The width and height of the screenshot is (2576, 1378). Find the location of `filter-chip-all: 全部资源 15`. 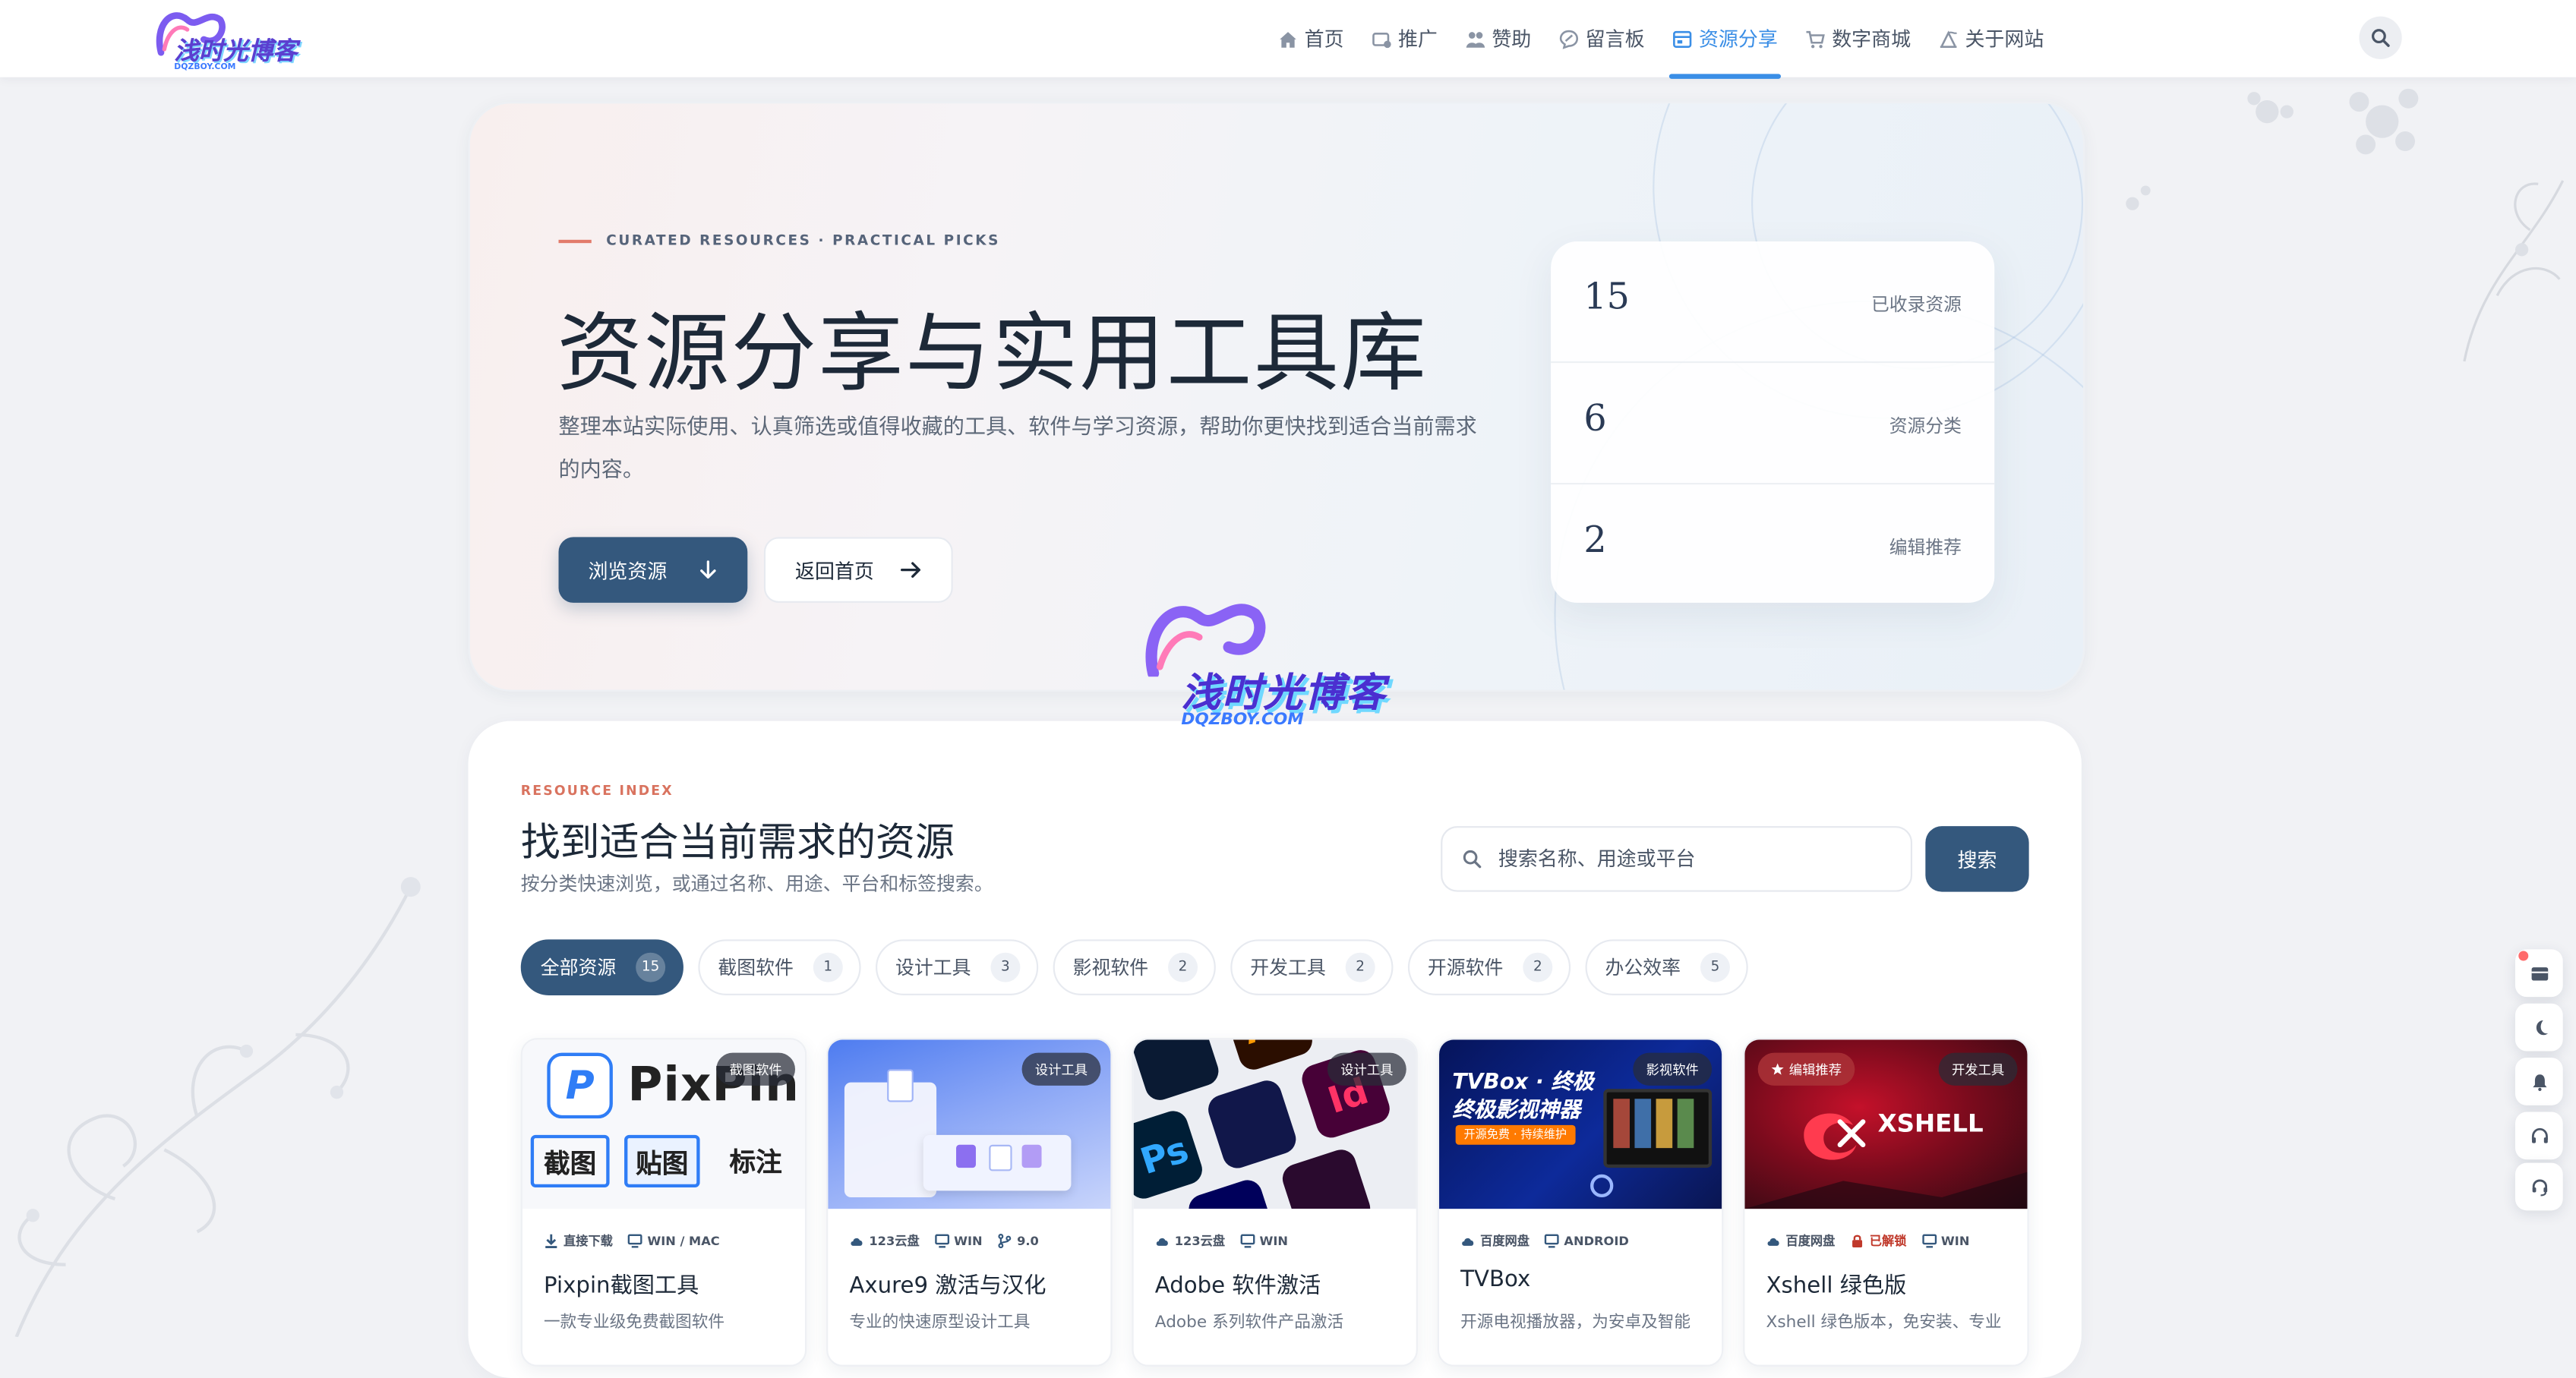

filter-chip-all: 全部资源 15 is located at coordinates (601, 967).